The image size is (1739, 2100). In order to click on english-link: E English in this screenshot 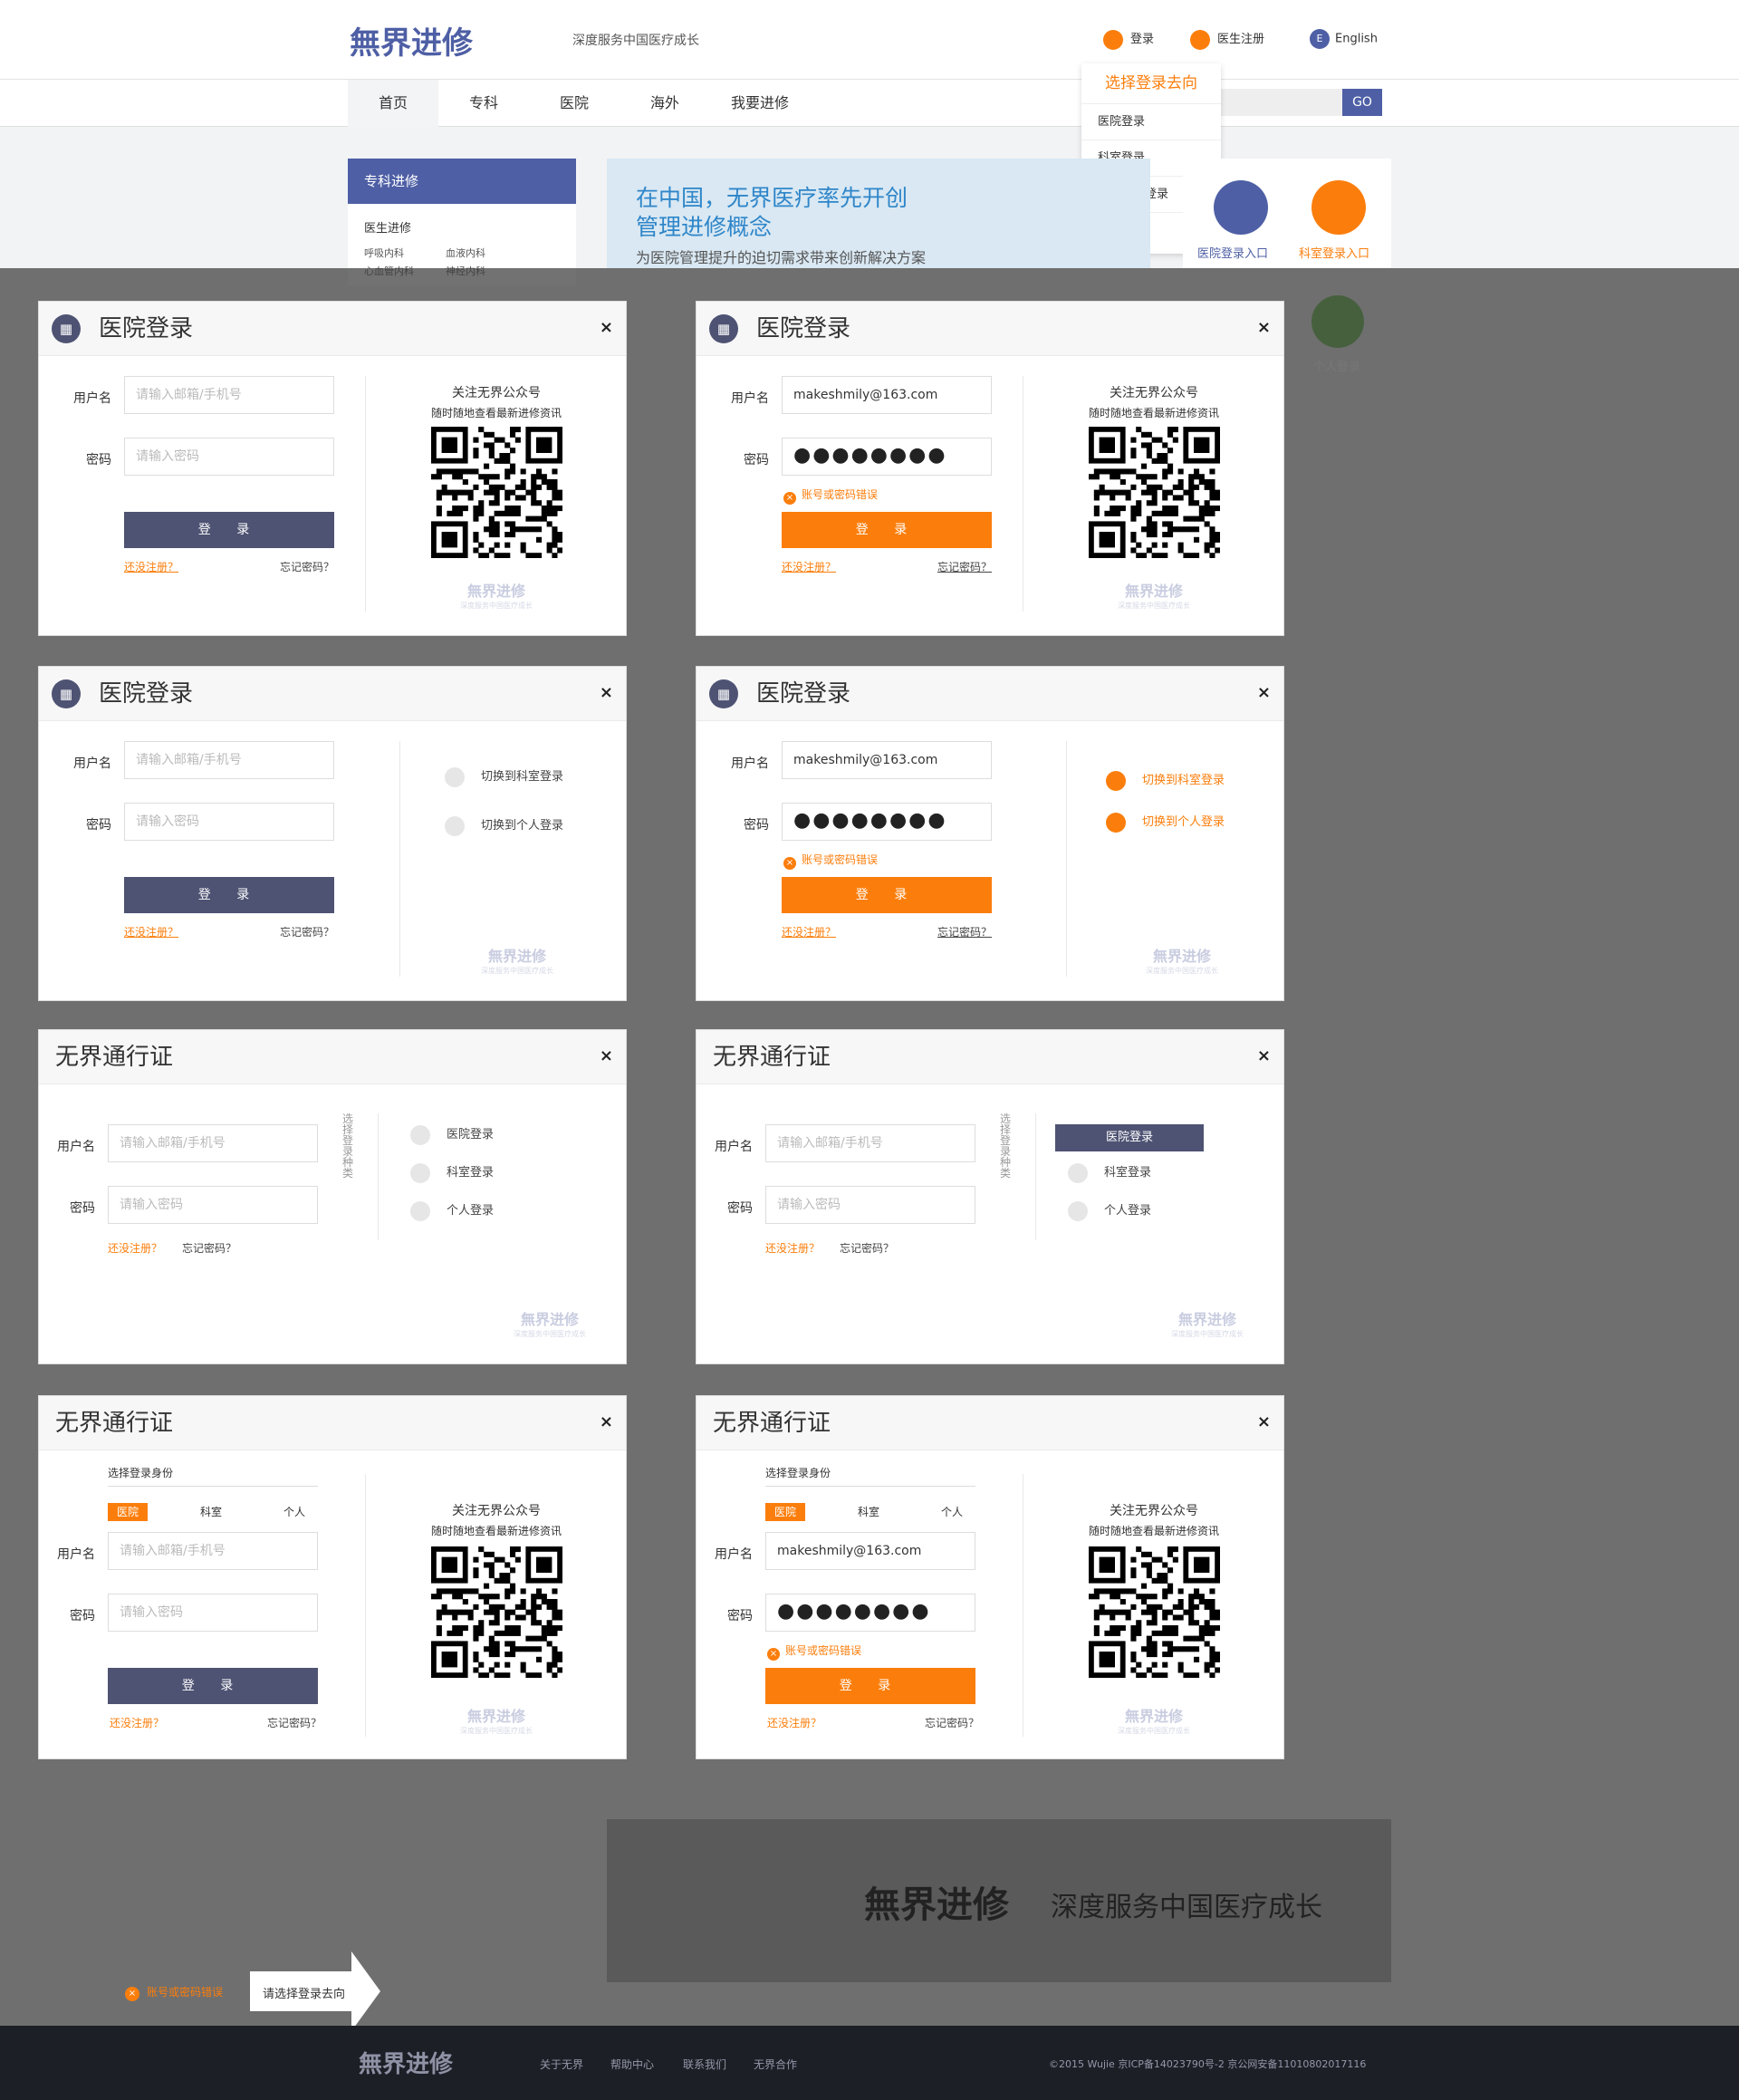, I will do `click(1344, 39)`.